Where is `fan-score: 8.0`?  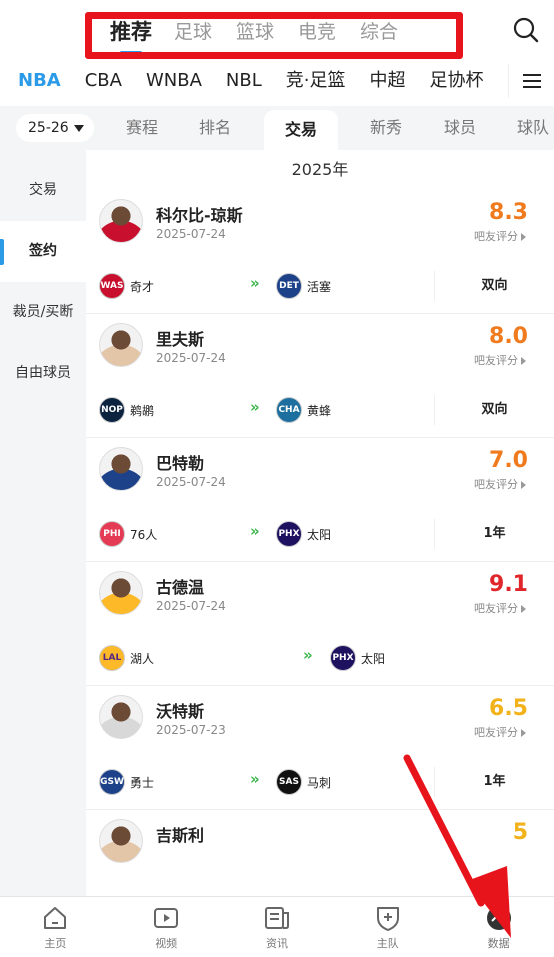 fan-score: 8.0 is located at coordinates (508, 336).